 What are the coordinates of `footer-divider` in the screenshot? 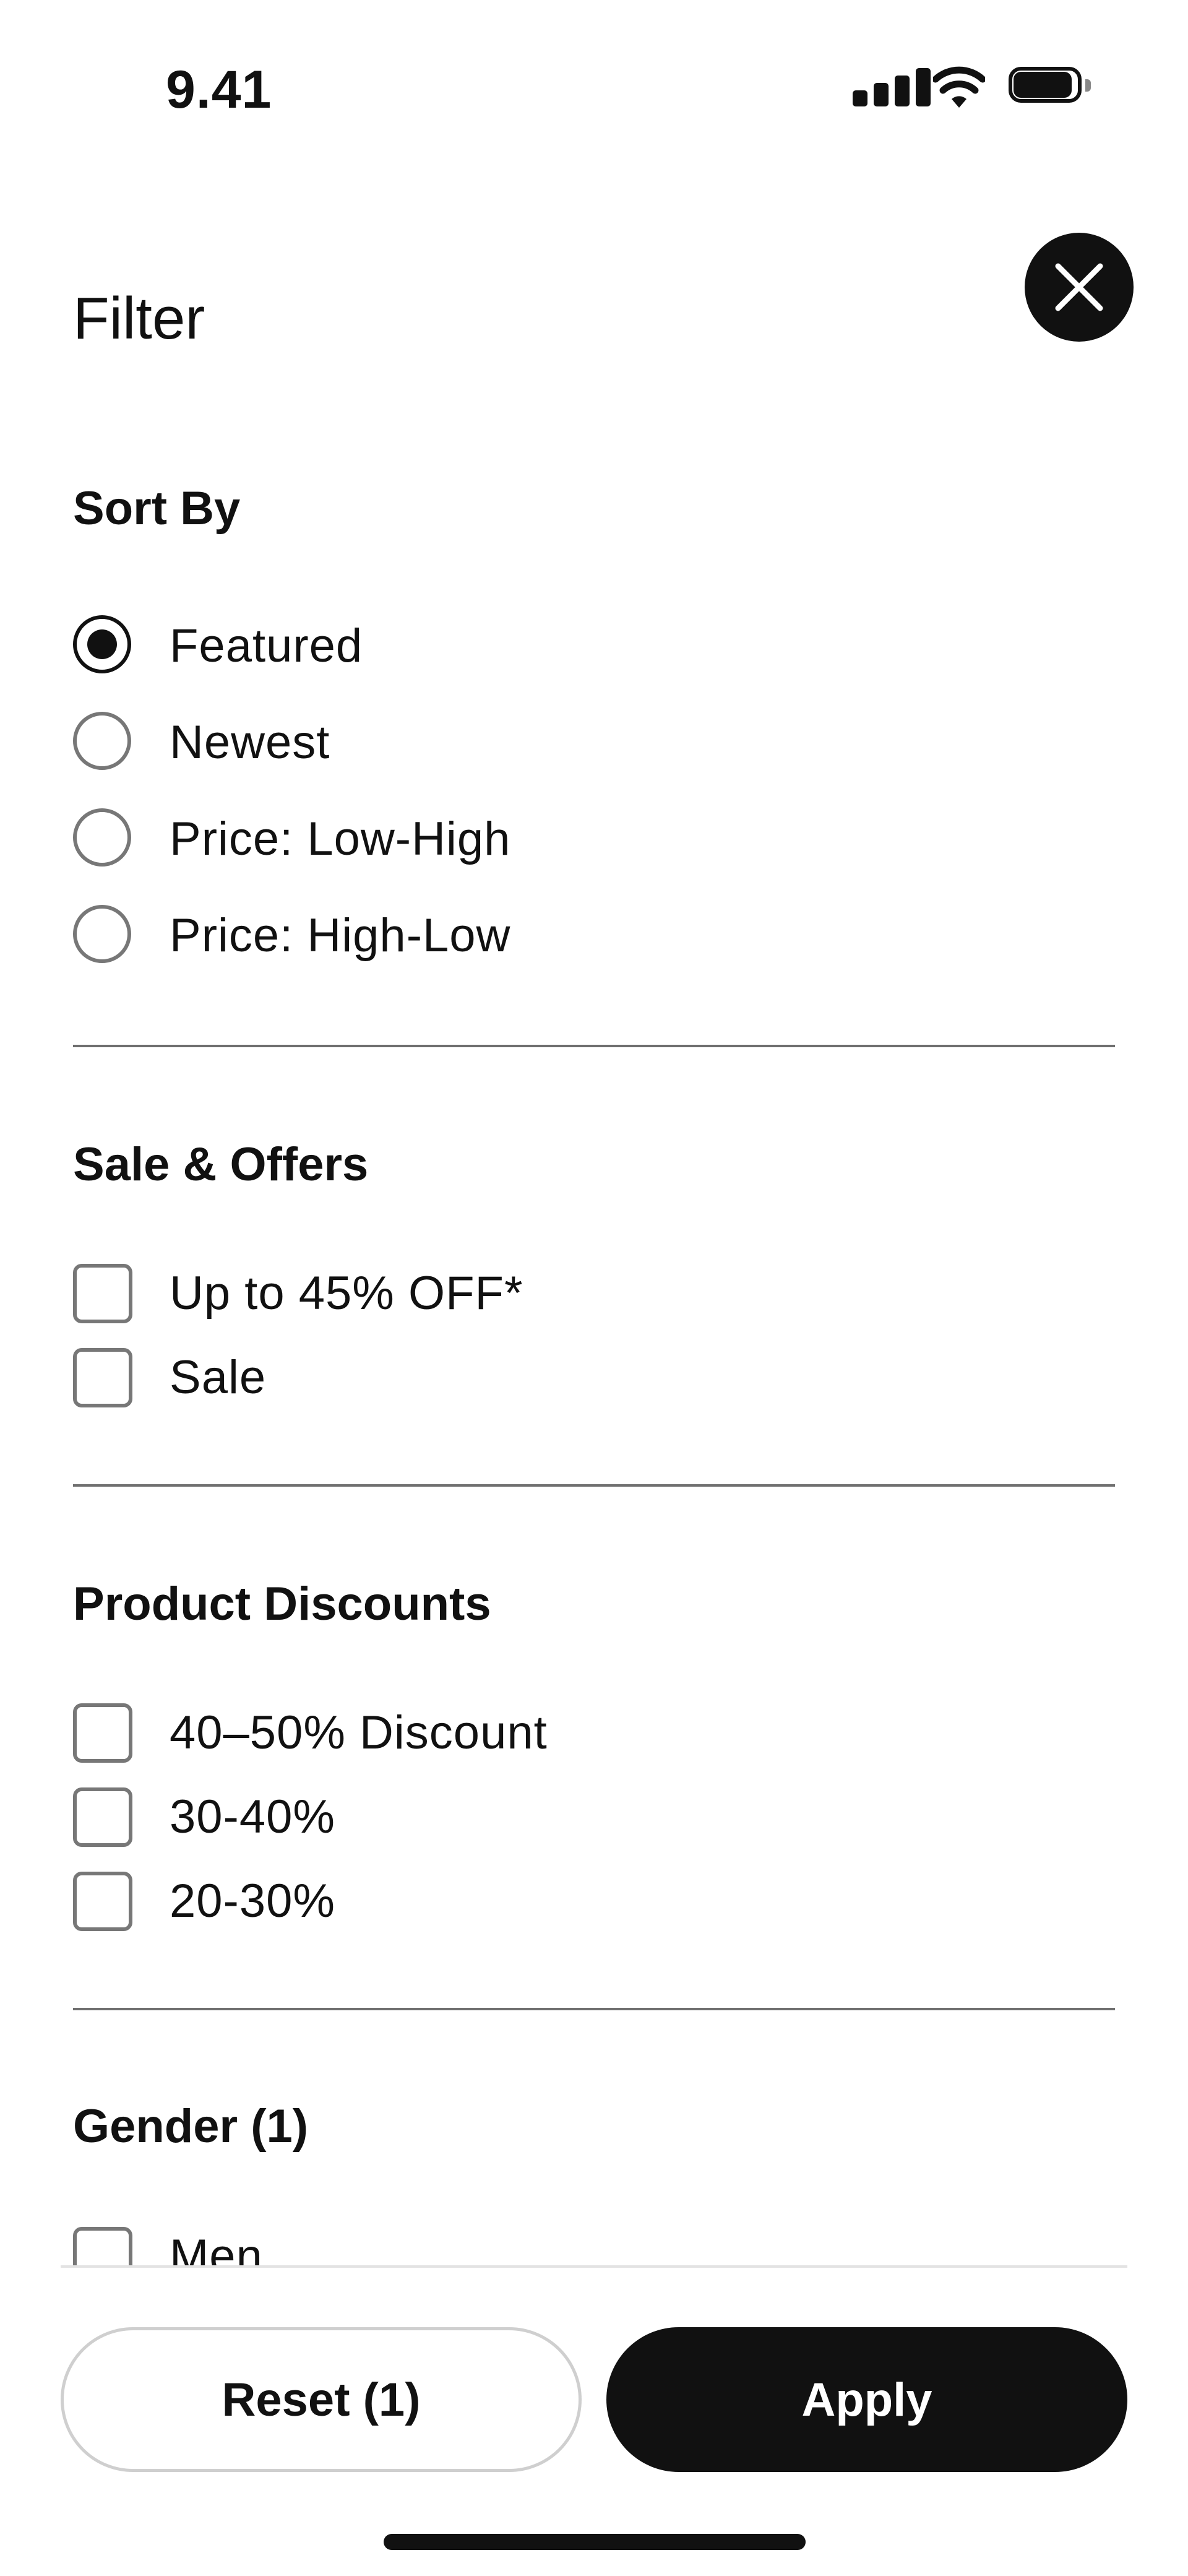 It's located at (594, 2266).